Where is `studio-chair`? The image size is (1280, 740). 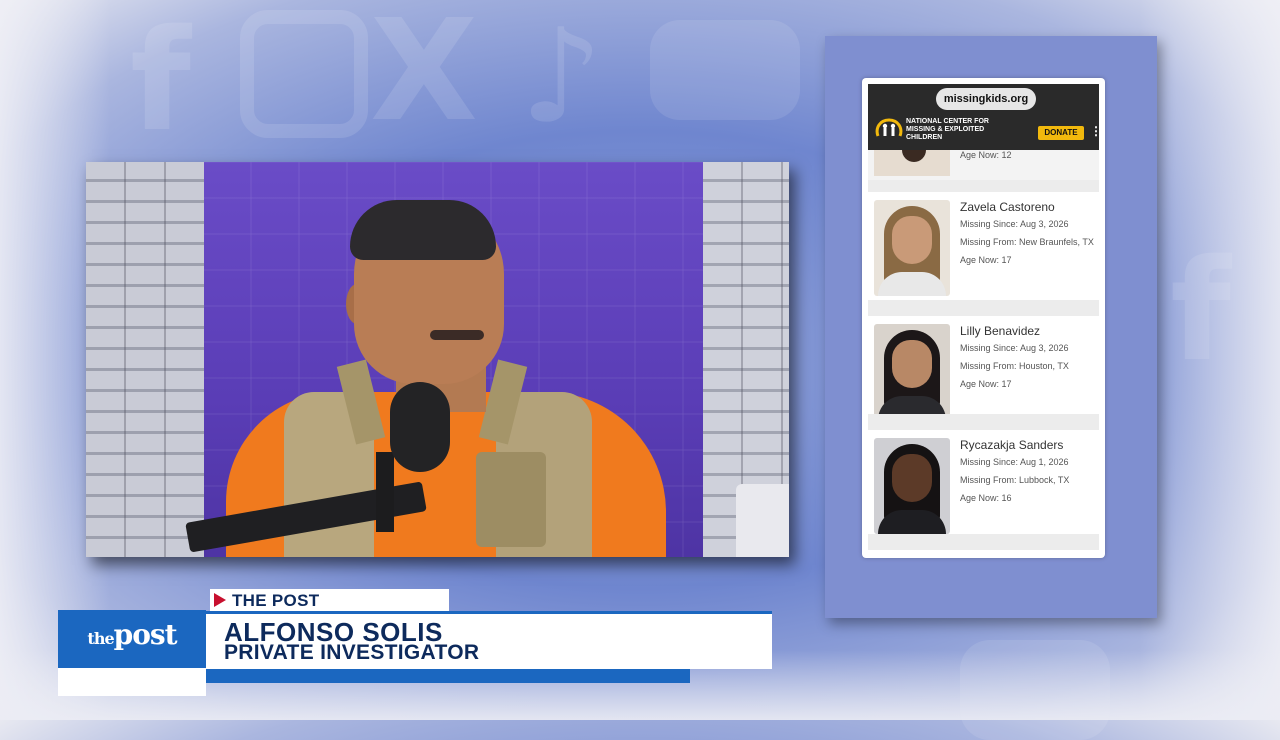 studio-chair is located at coordinates (762, 520).